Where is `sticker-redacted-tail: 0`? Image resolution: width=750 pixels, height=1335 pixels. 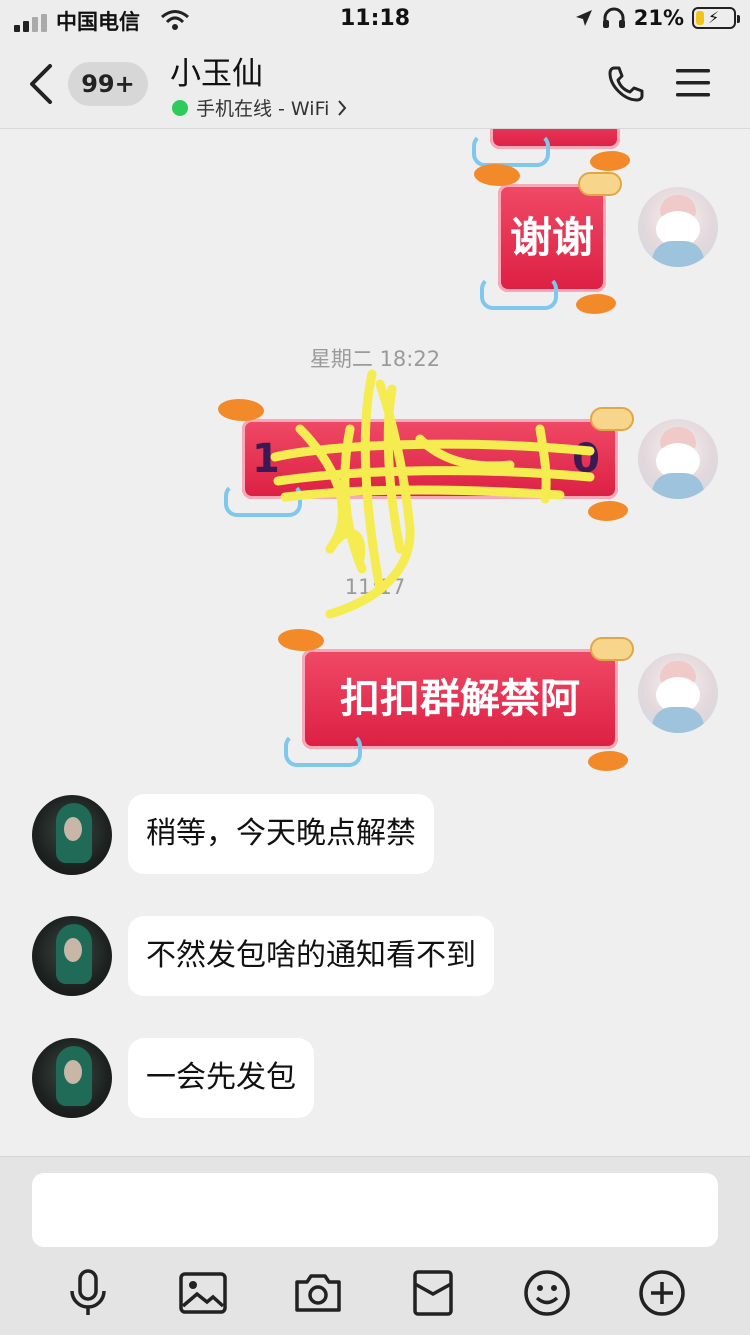 sticker-redacted-tail: 0 is located at coordinates (586, 459).